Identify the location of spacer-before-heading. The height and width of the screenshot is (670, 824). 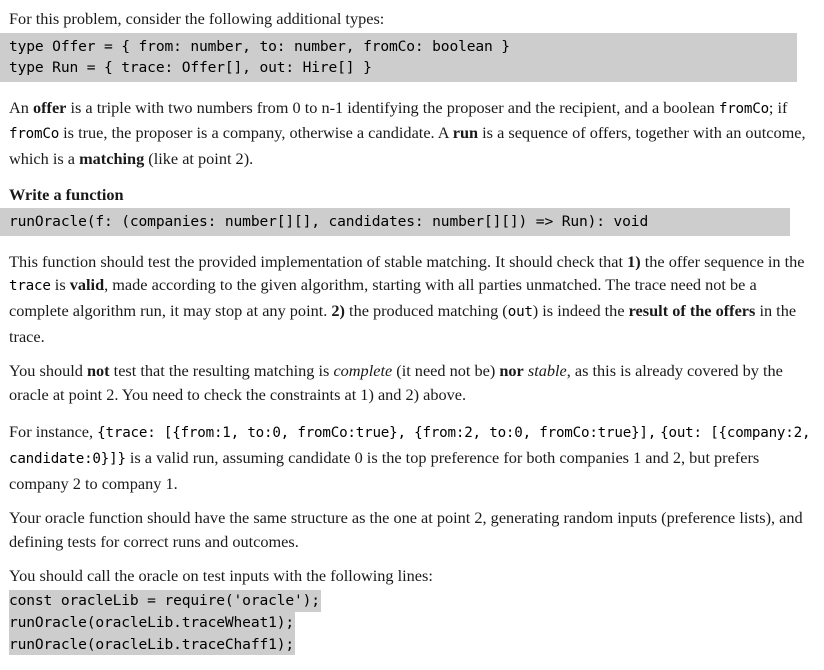
(412, 177).